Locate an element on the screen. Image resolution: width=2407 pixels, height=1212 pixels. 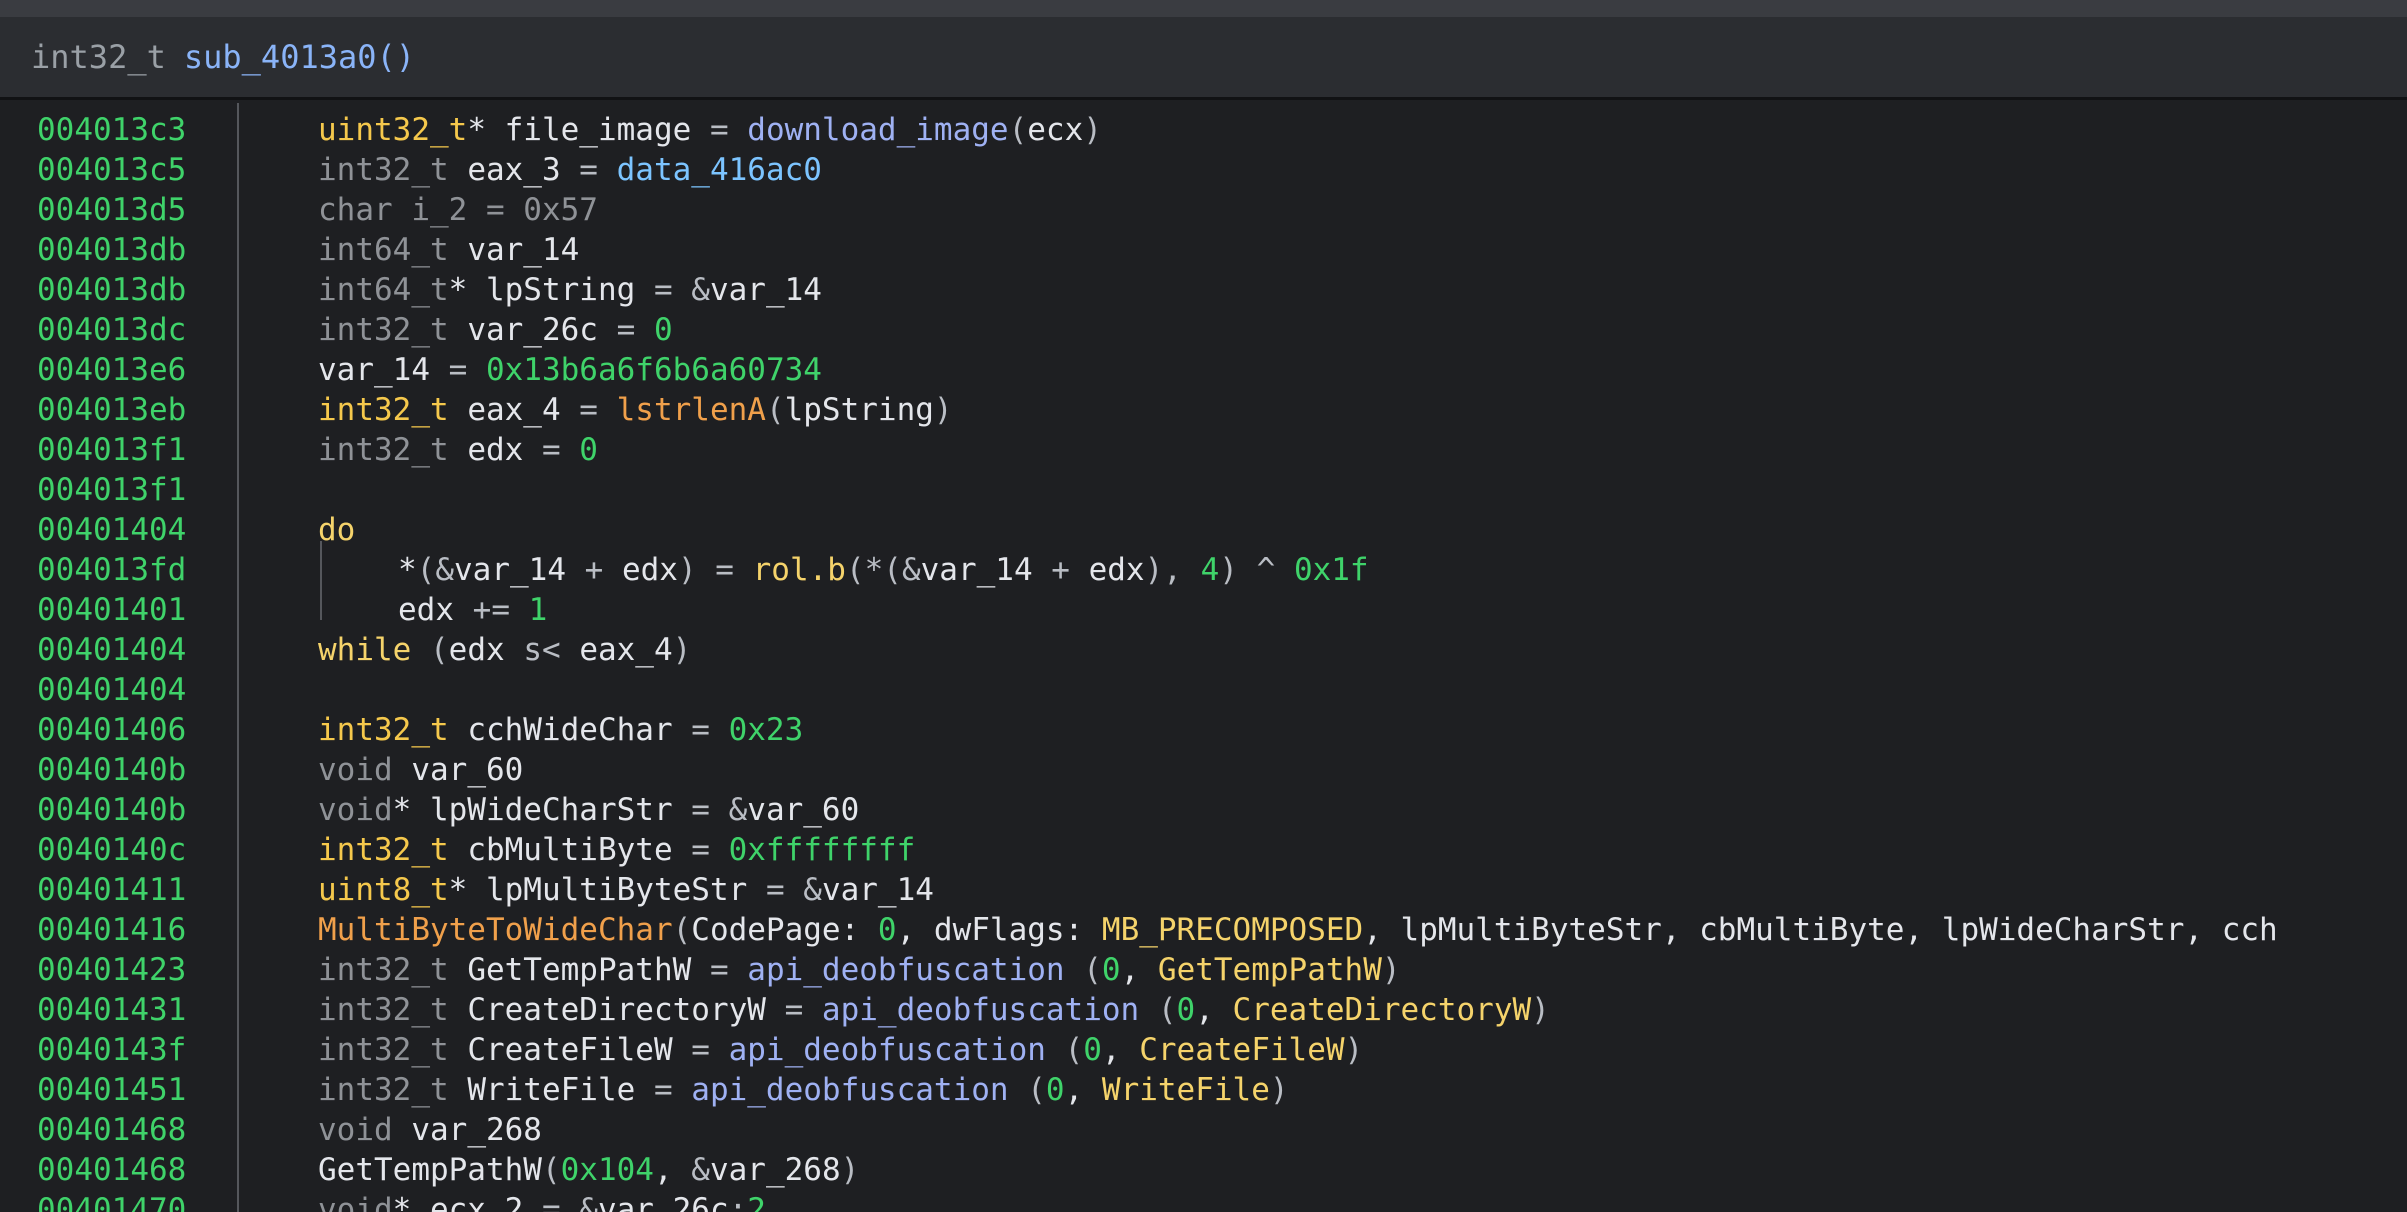
line-code: void* ecx_2 = &var_26c:2 is located at coordinates (542, 1201).